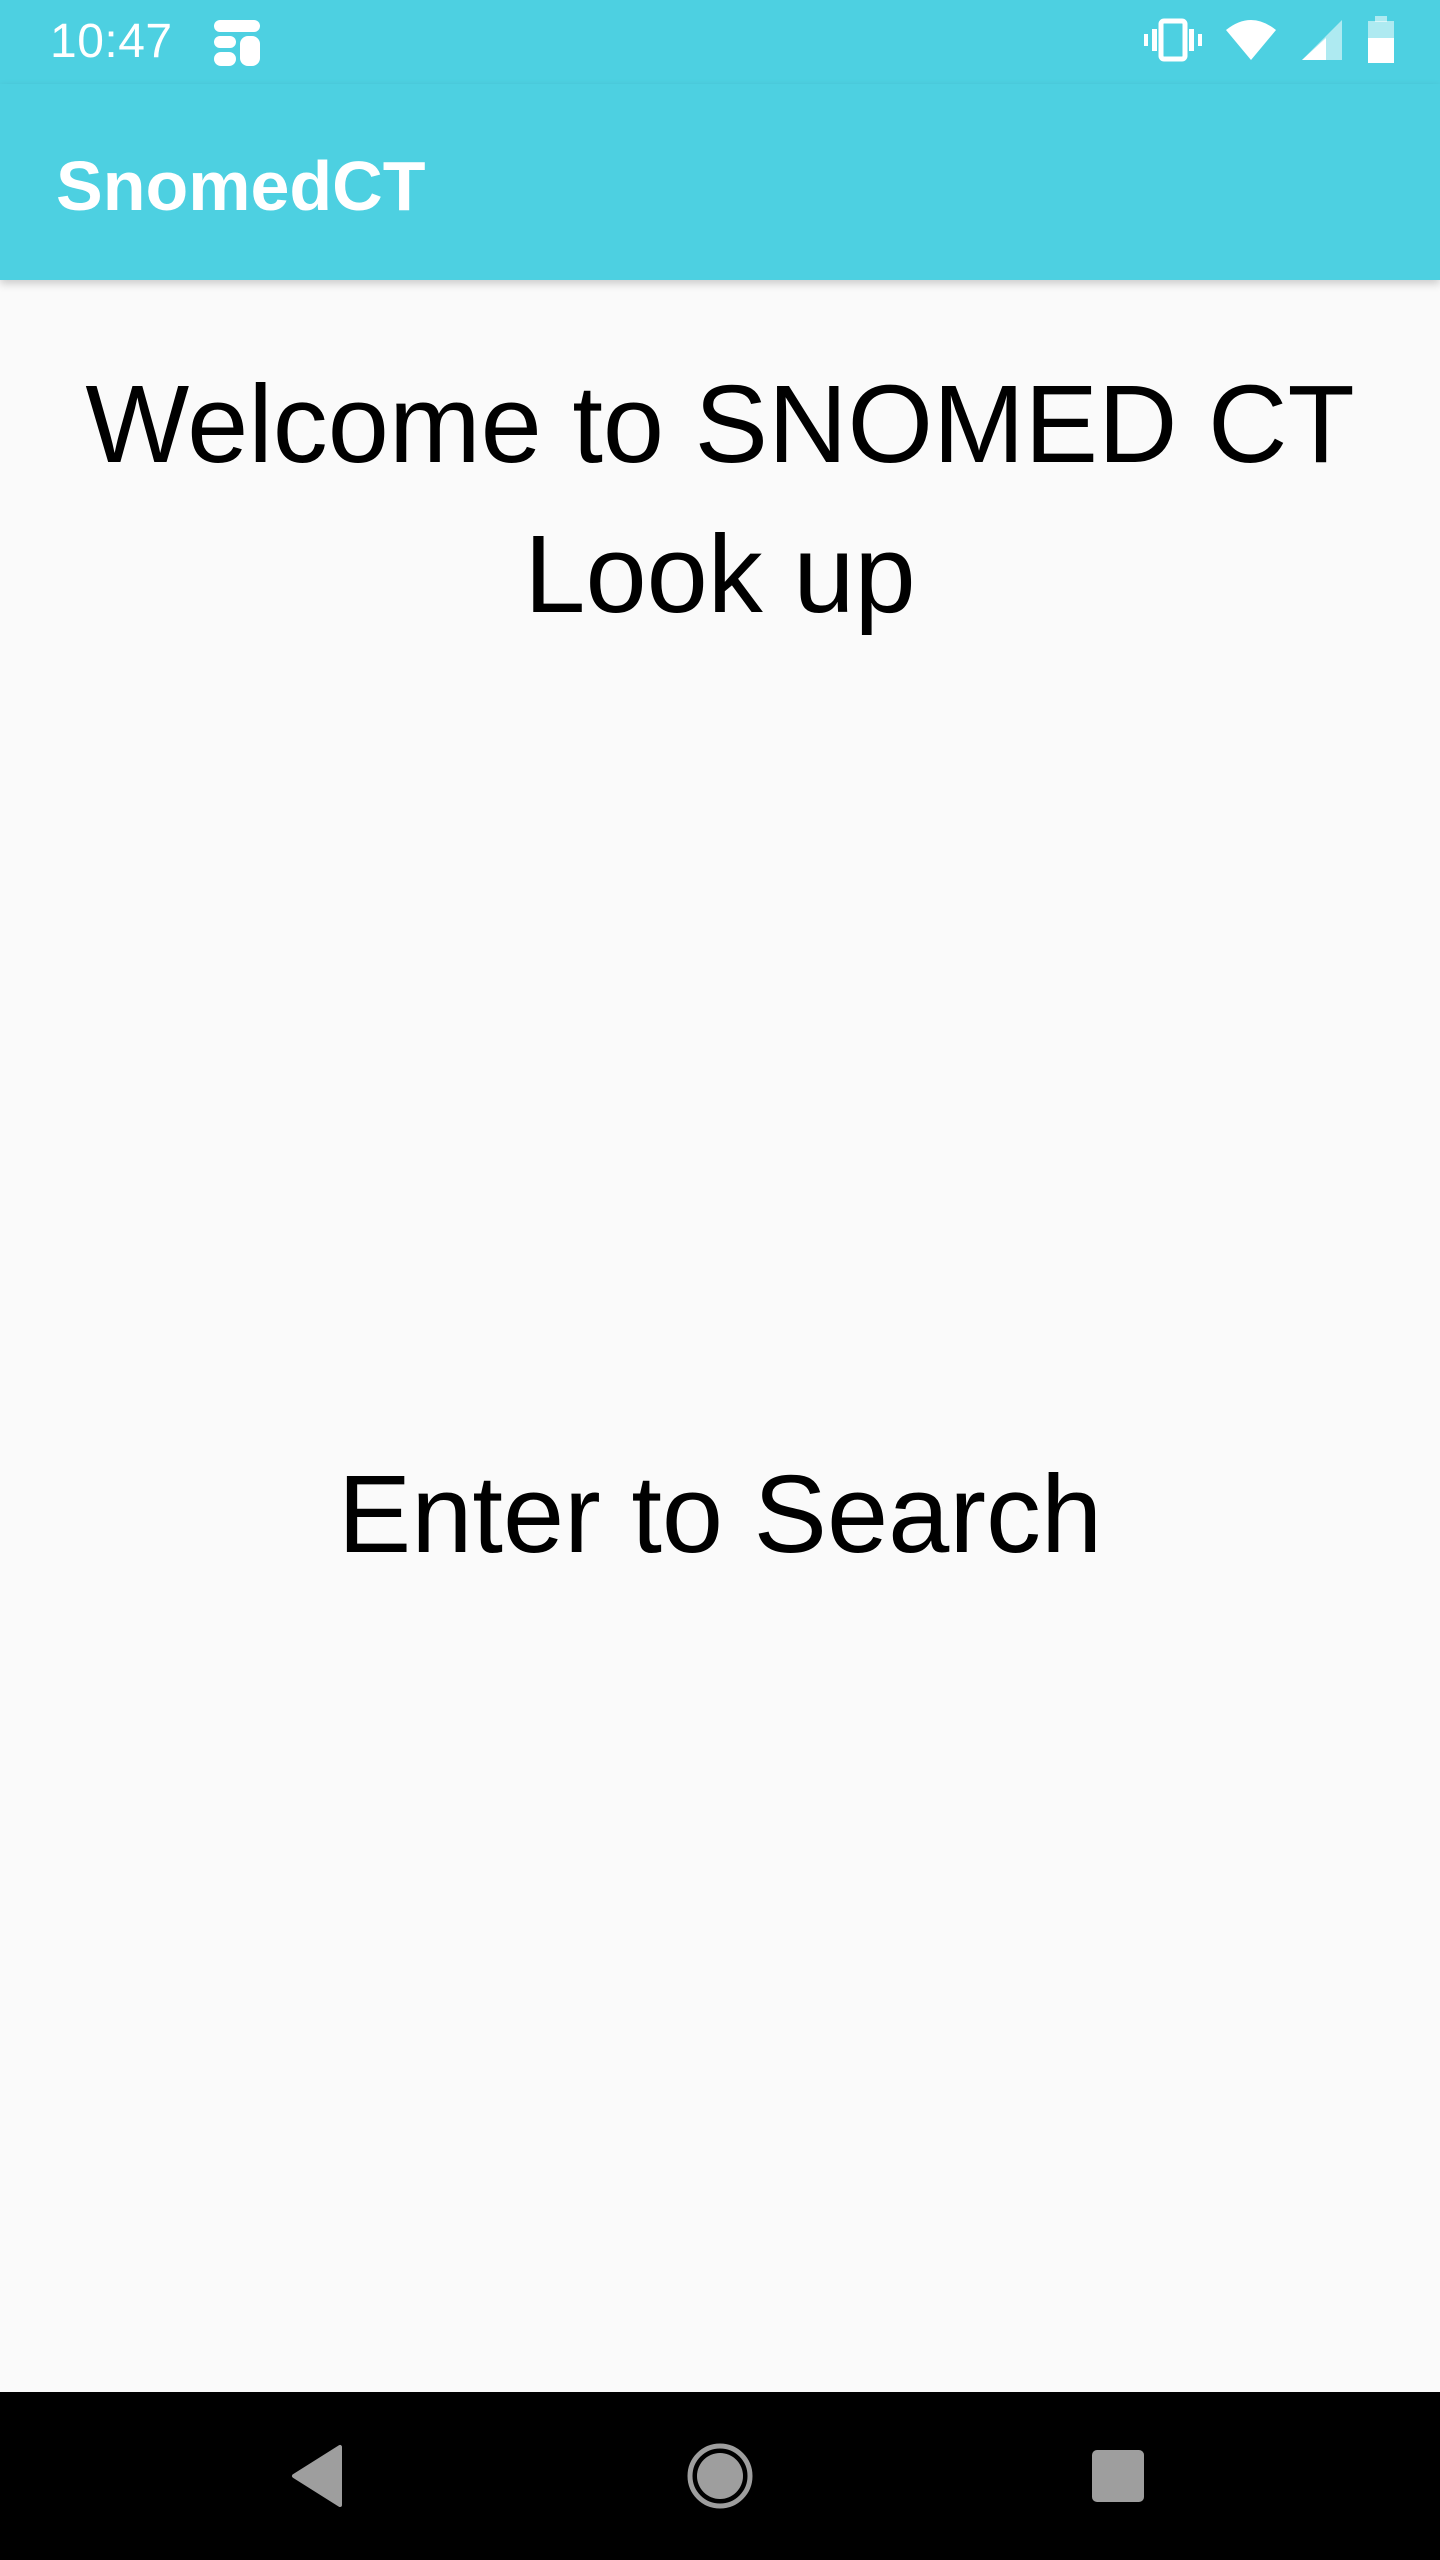  What do you see at coordinates (720, 574) in the screenshot?
I see `welcome-line-2: Look up` at bounding box center [720, 574].